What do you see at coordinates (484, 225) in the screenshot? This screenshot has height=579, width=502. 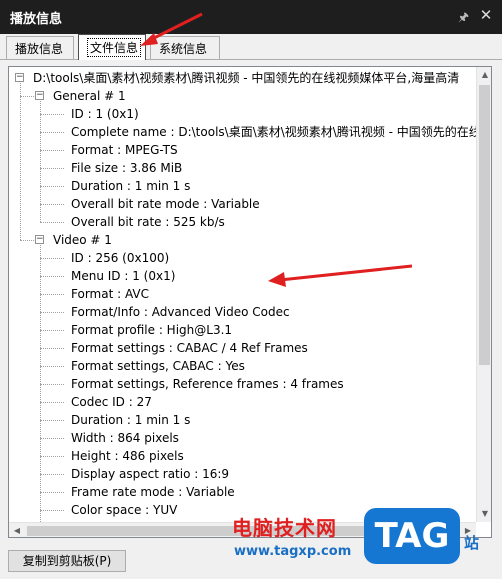 I see `scroll-thumb` at bounding box center [484, 225].